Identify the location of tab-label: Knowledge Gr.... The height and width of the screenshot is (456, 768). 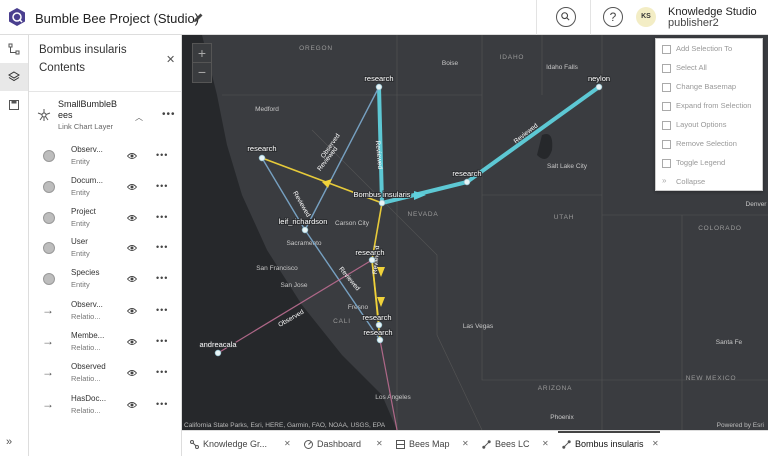
(235, 444).